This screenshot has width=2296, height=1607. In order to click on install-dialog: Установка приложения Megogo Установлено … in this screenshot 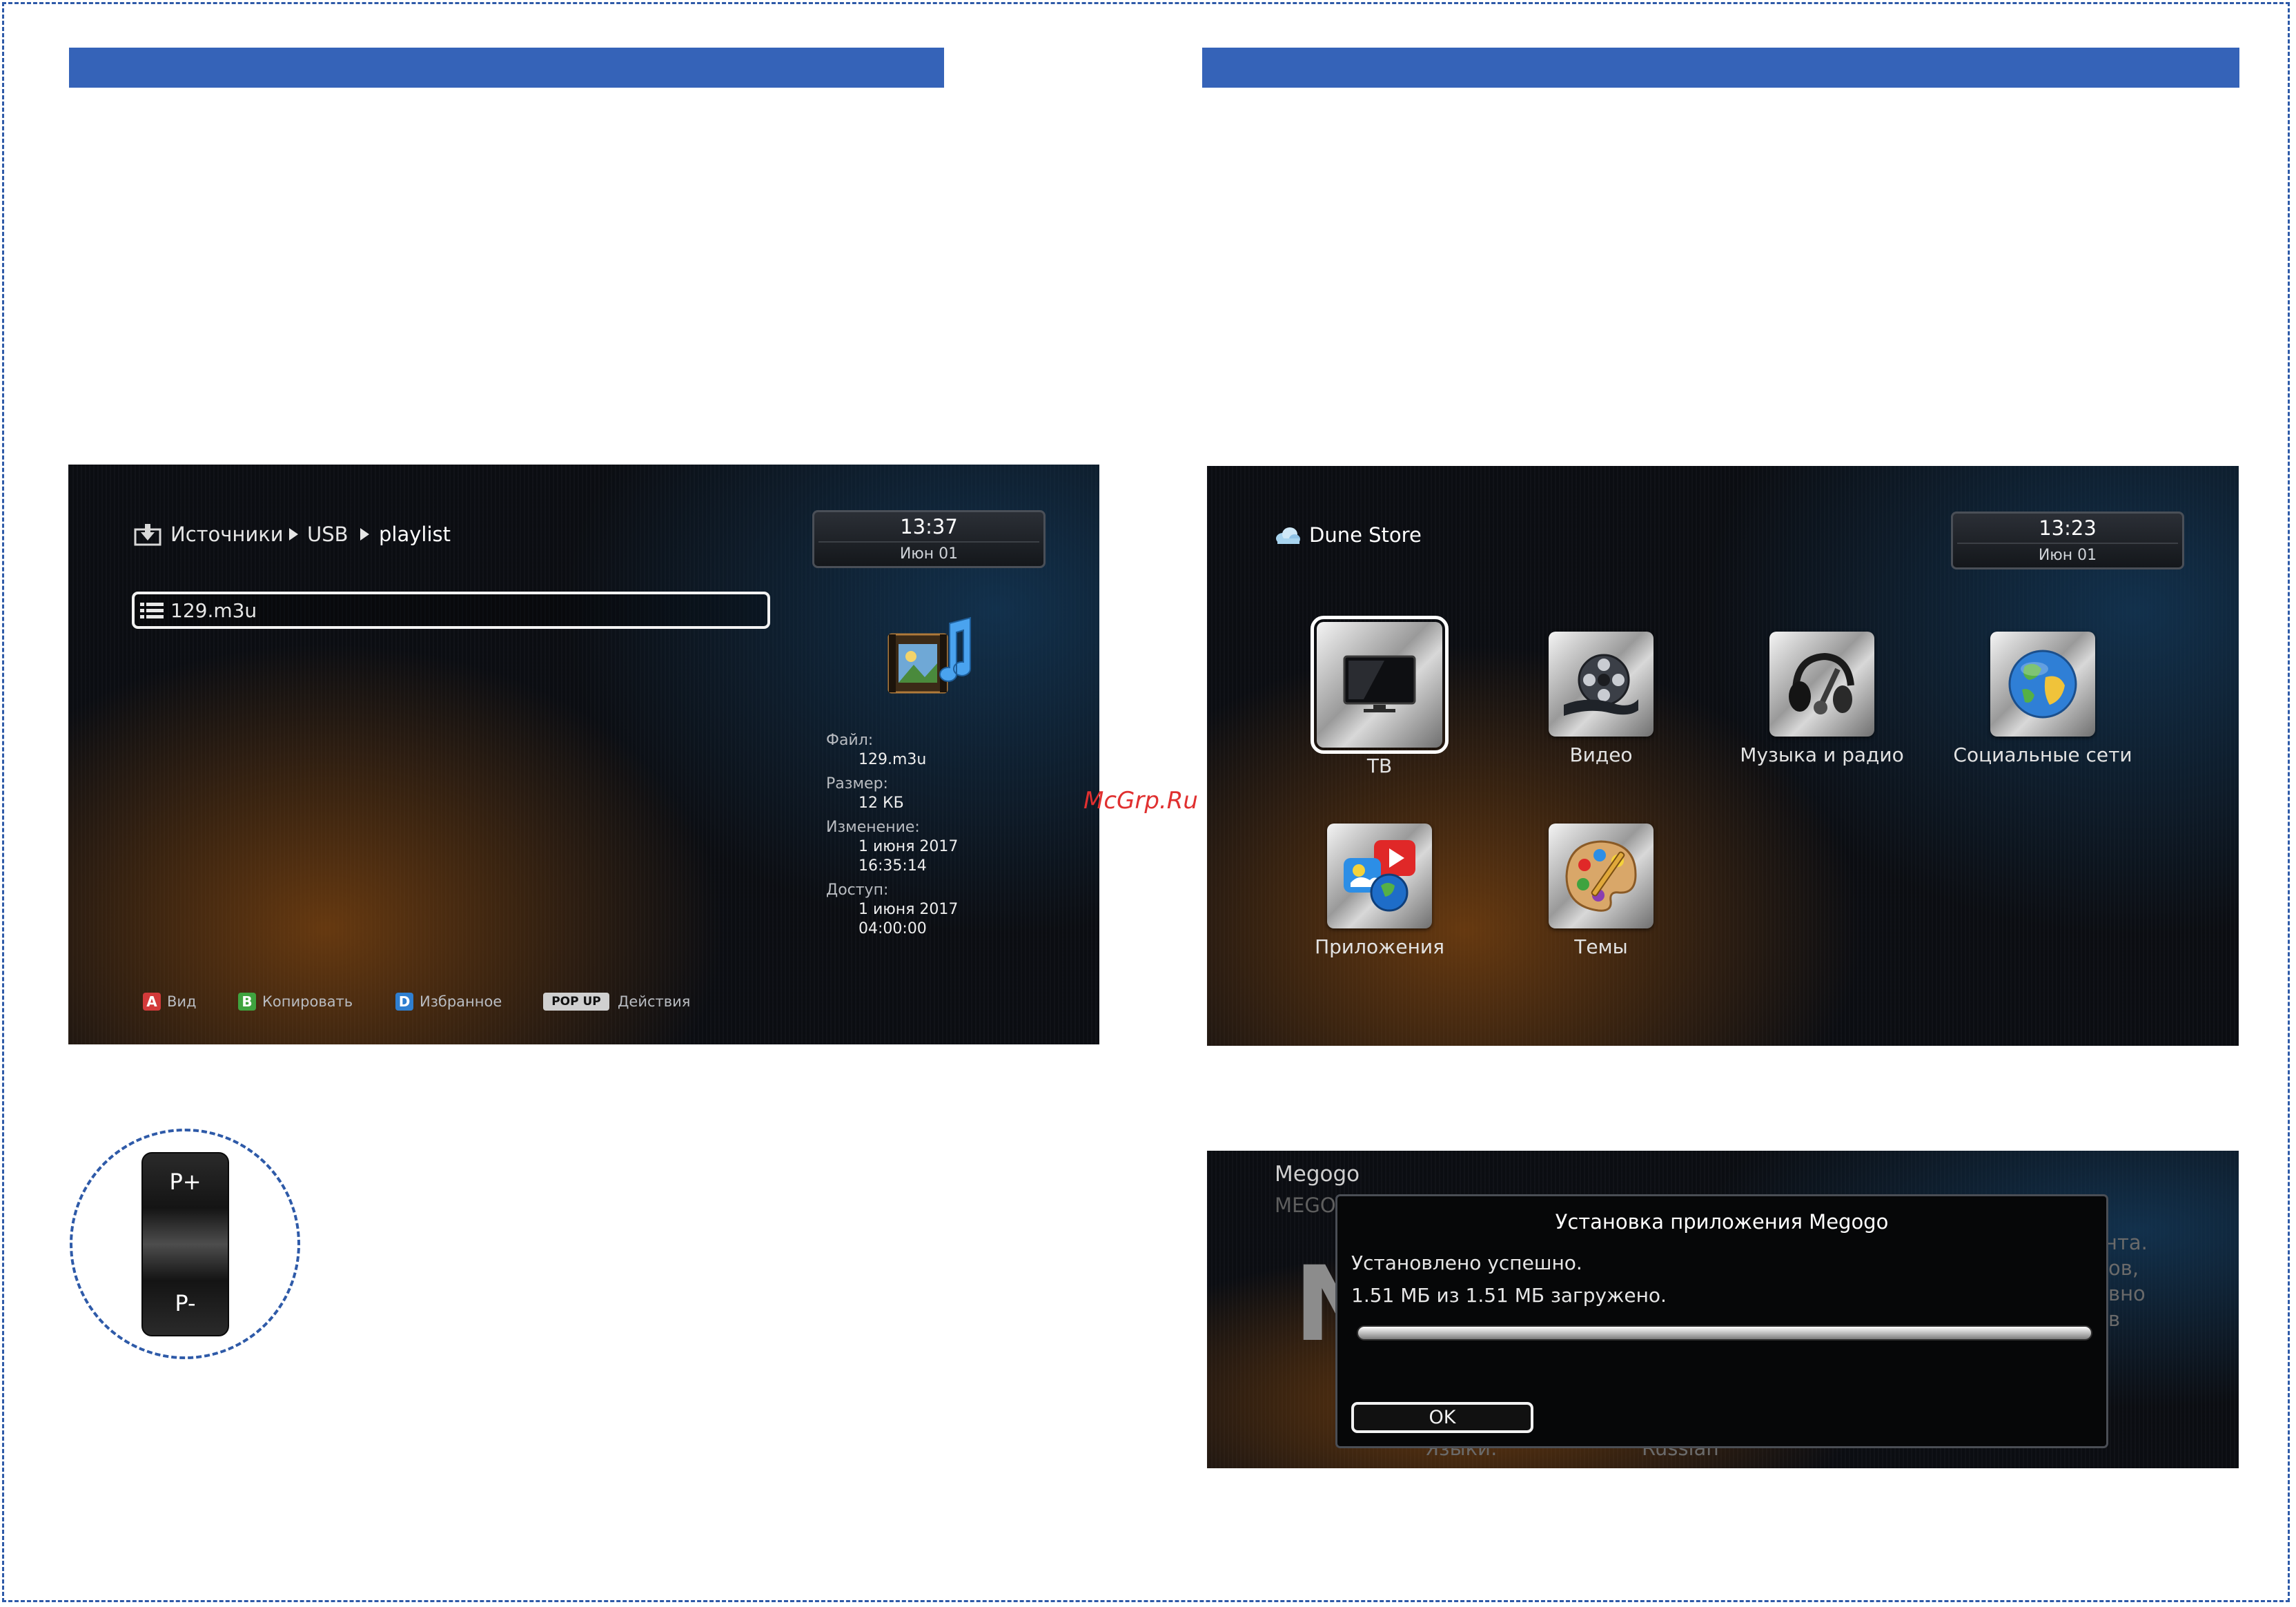, I will do `click(1721, 1321)`.